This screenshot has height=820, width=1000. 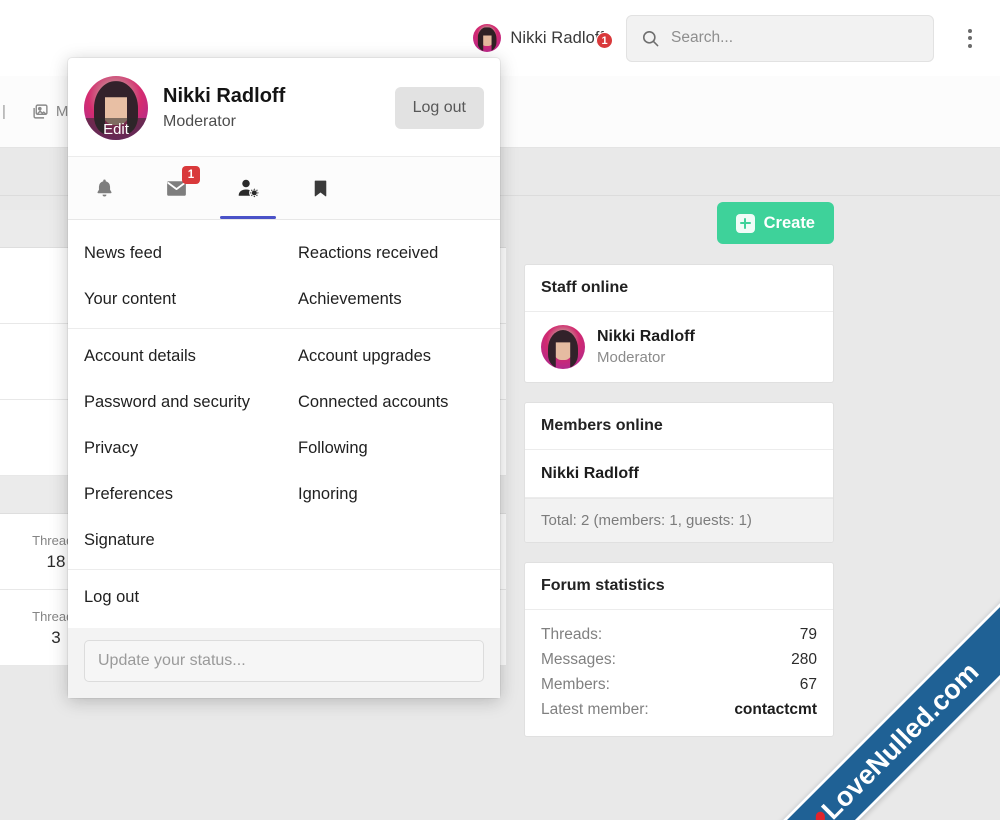 I want to click on menu-item-preferences: Preferences, so click(x=175, y=494).